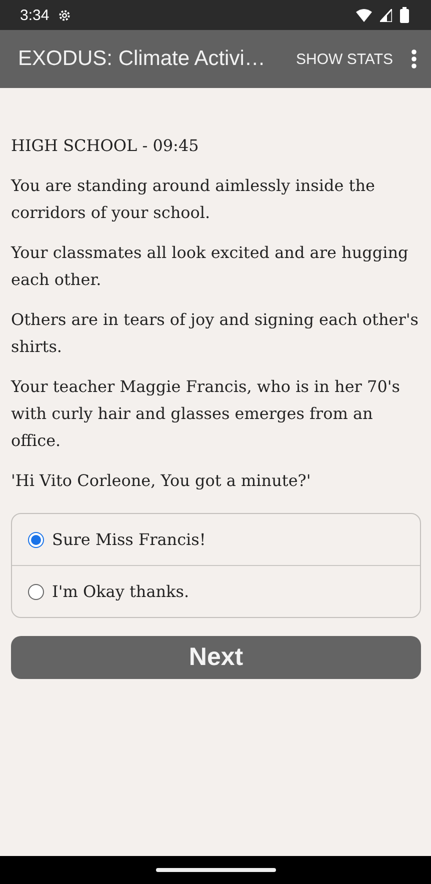 The height and width of the screenshot is (884, 431). I want to click on show-stats-button: SHOW STATS, so click(344, 59).